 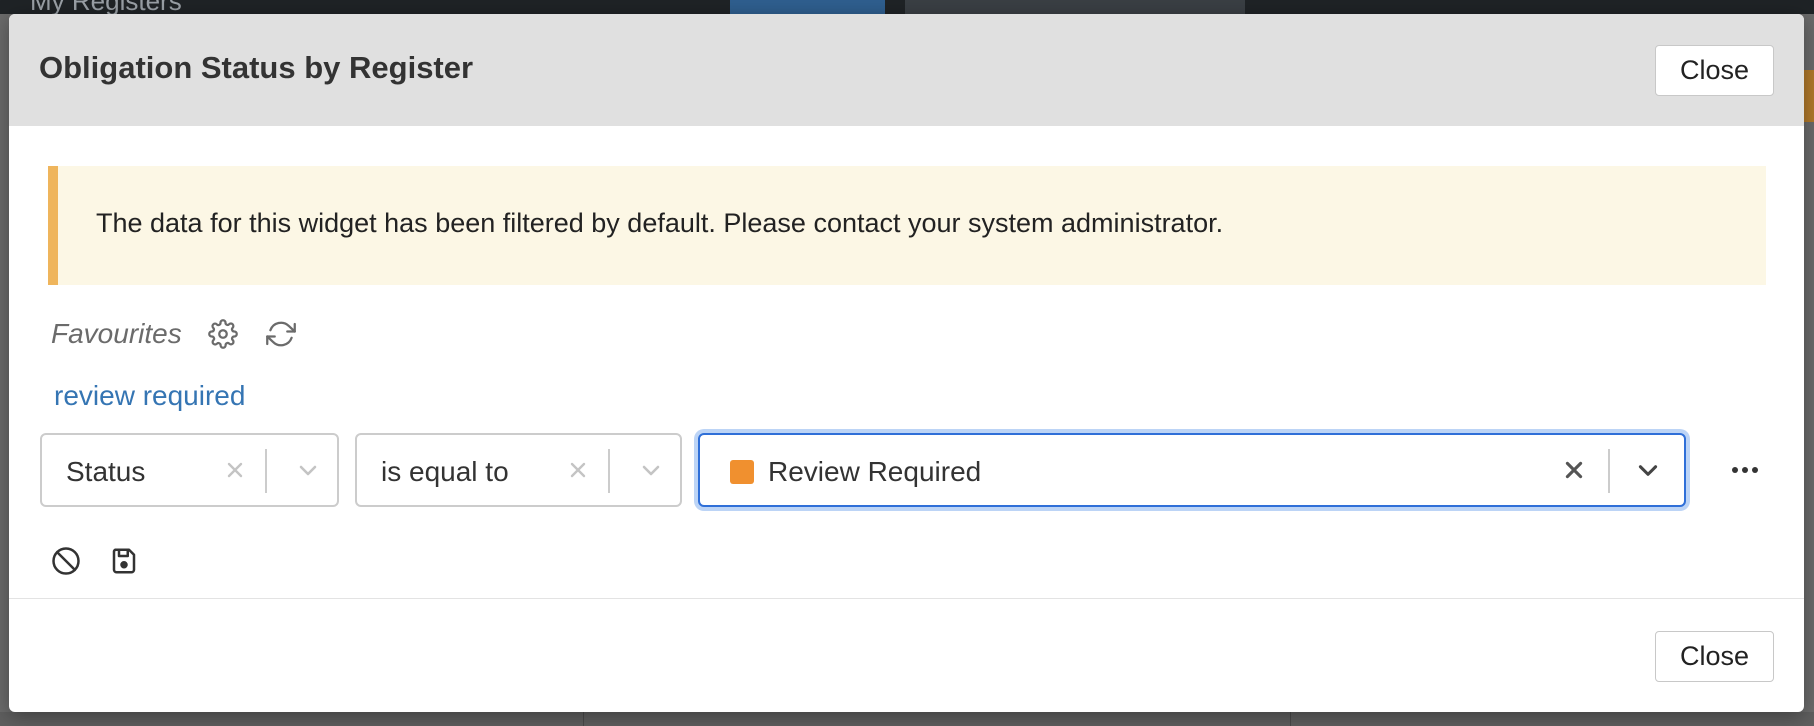 What do you see at coordinates (1745, 470) in the screenshot?
I see `ellipsis-icon` at bounding box center [1745, 470].